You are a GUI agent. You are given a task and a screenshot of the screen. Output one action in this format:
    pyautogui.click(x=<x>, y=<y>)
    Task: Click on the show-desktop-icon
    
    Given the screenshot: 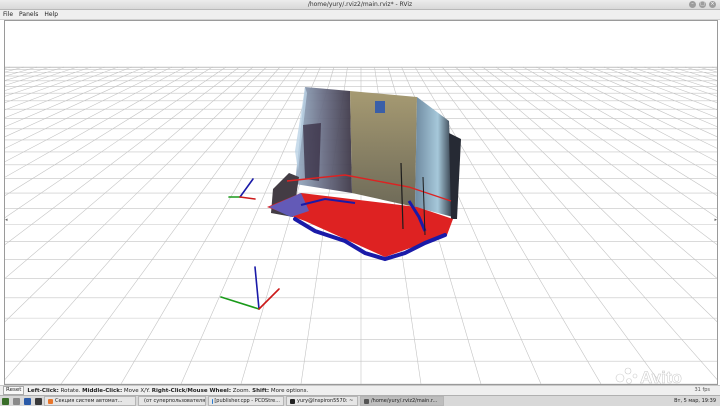 What is the action you would take?
    pyautogui.click(x=16, y=401)
    